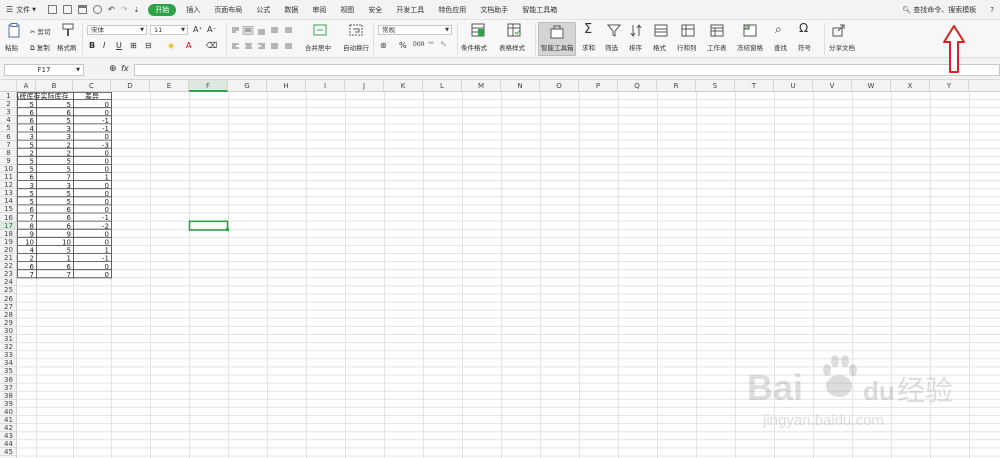 Image resolution: width=1000 pixels, height=458 pixels. Describe the element at coordinates (8, 339) in the screenshot. I see `row-header-31: 31` at that location.